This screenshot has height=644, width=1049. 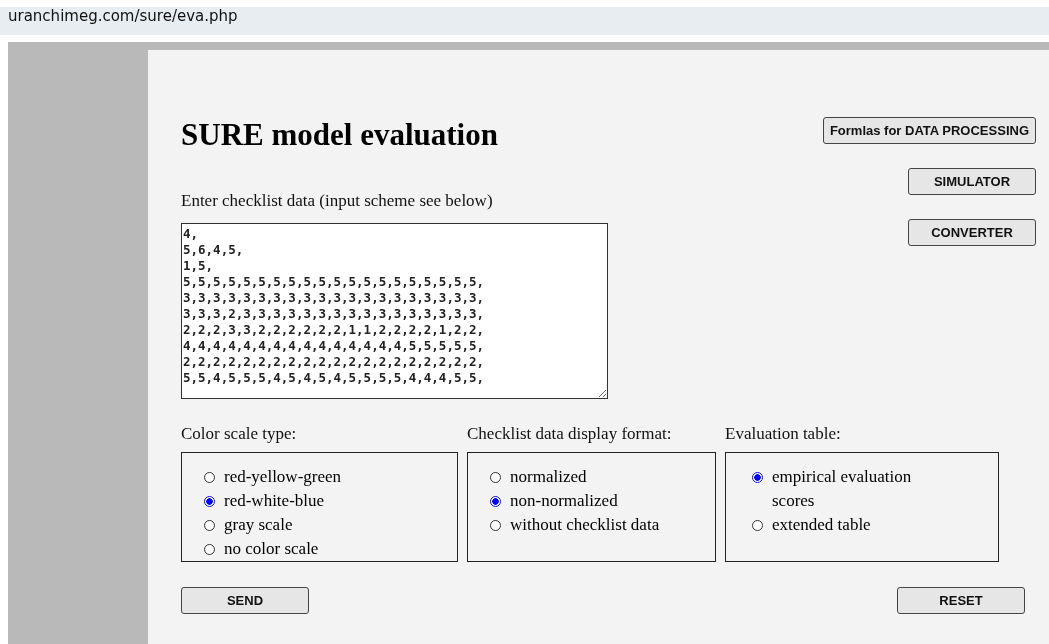 I want to click on option-label: red-yellow-green, so click(x=283, y=477).